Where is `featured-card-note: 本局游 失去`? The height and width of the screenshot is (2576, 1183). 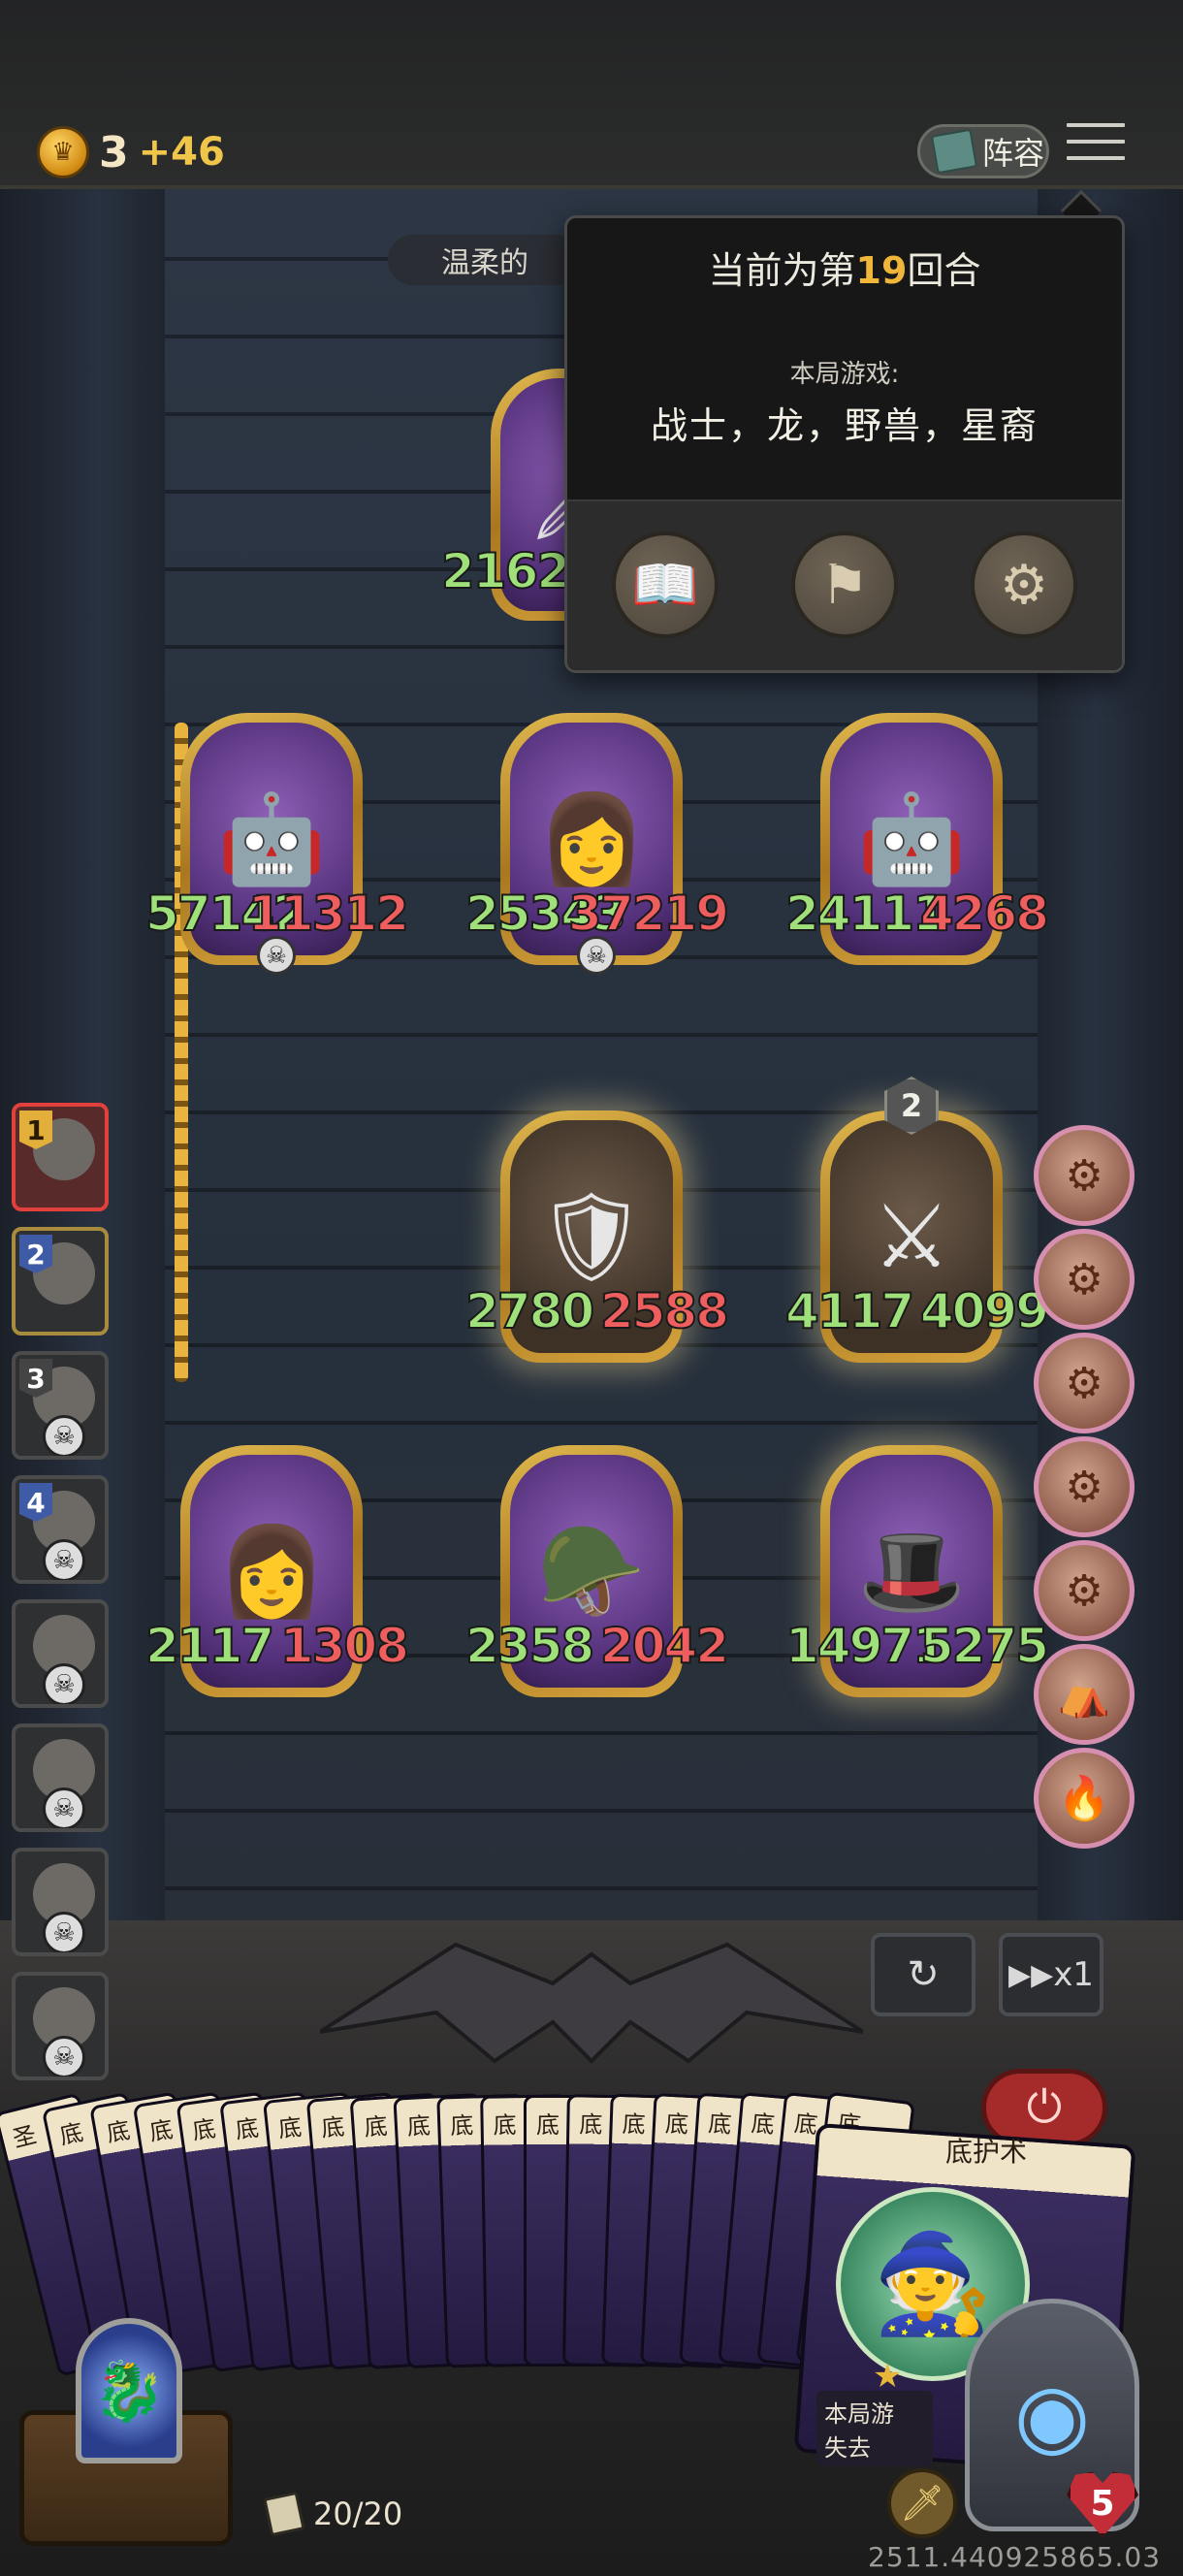 featured-card-note: 本局游 失去 is located at coordinates (874, 2428).